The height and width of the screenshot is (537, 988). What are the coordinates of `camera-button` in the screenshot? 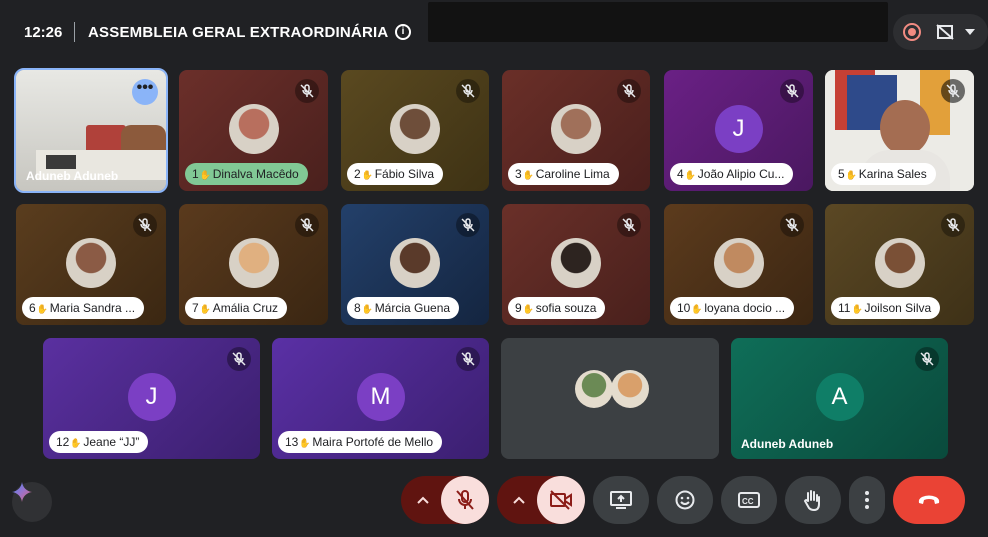 It's located at (541, 500).